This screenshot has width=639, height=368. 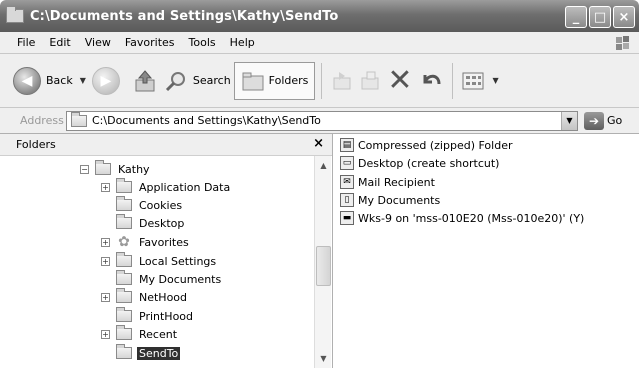 I want to click on menu-edit: Edit, so click(x=59, y=42).